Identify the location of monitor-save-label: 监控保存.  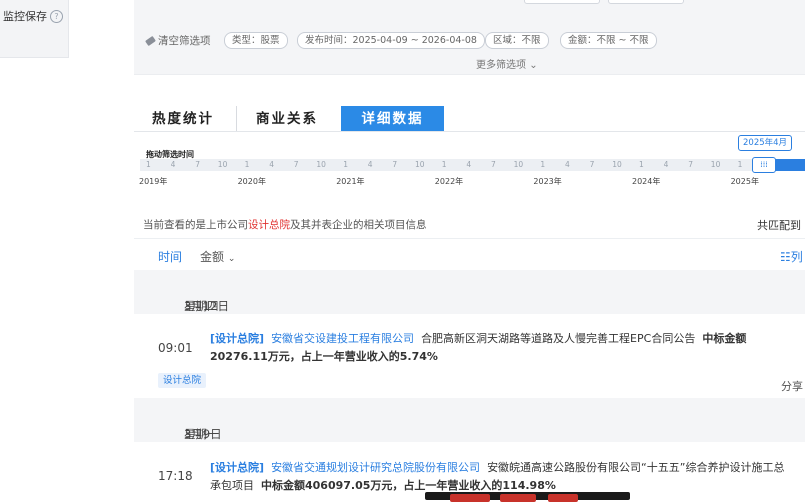
(25, 16).